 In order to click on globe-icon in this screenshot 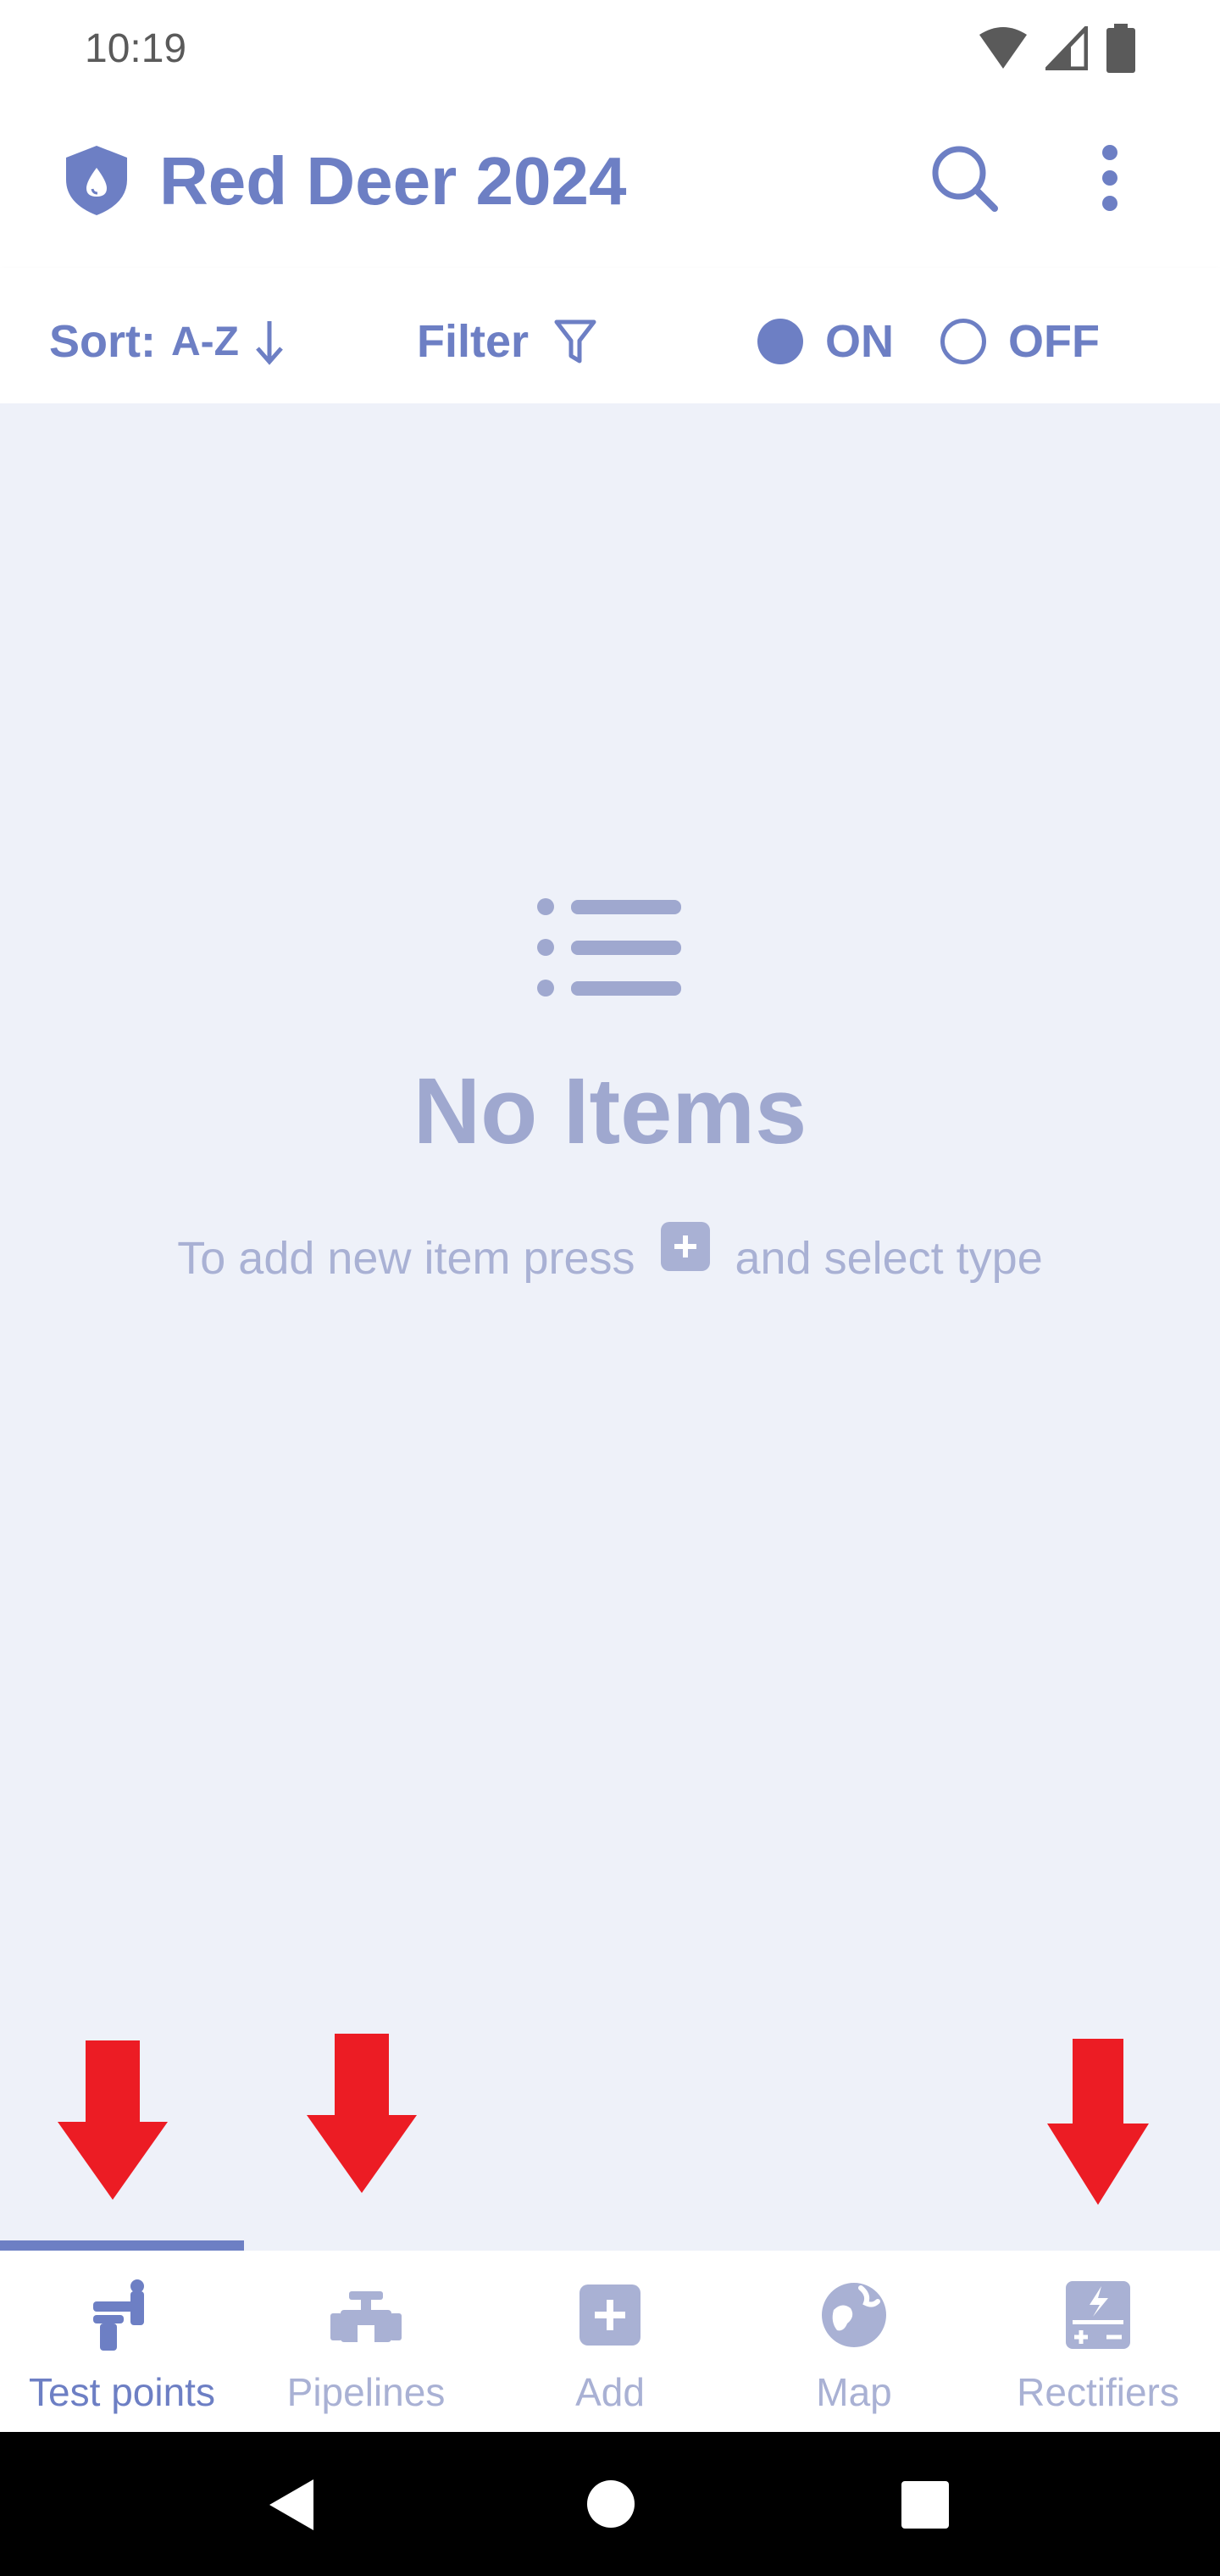, I will do `click(854, 2315)`.